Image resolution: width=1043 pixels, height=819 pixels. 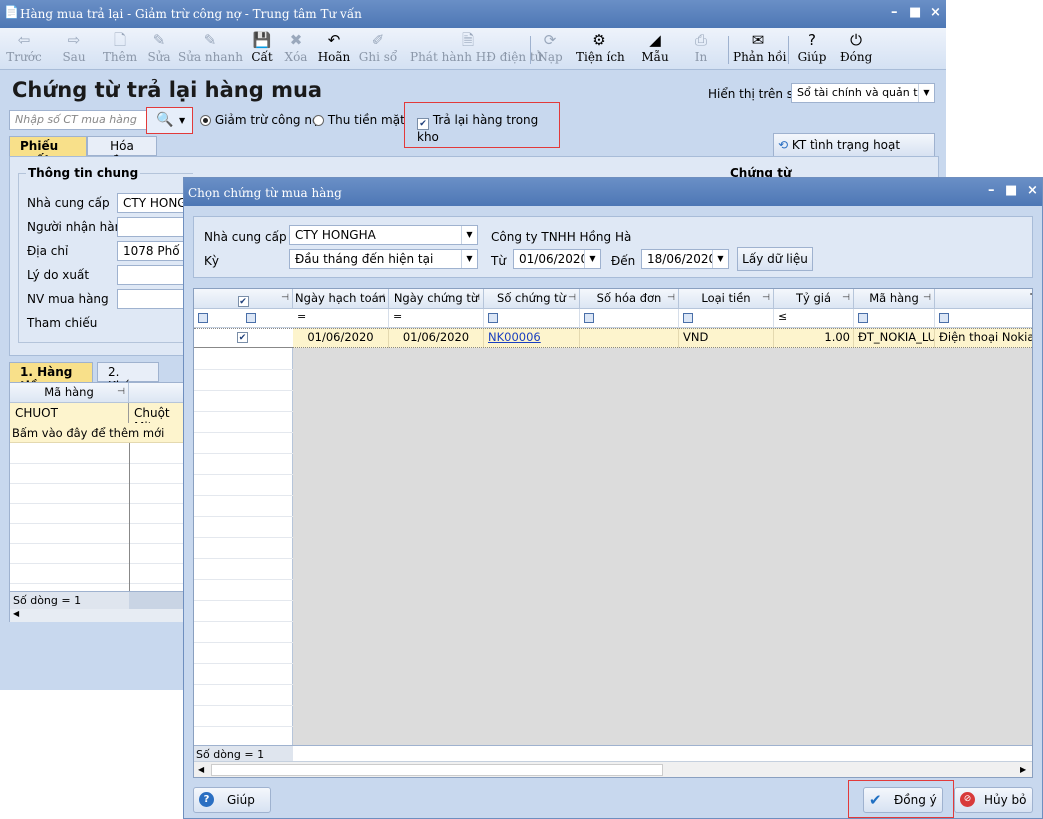 What do you see at coordinates (383, 259) in the screenshot?
I see `period-combobox: Đầu tháng đến hiện tại ▼` at bounding box center [383, 259].